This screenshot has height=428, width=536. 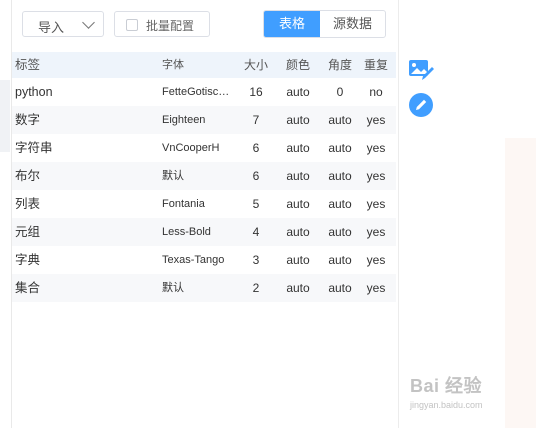 I want to click on header-size: 大小, so click(x=256, y=65).